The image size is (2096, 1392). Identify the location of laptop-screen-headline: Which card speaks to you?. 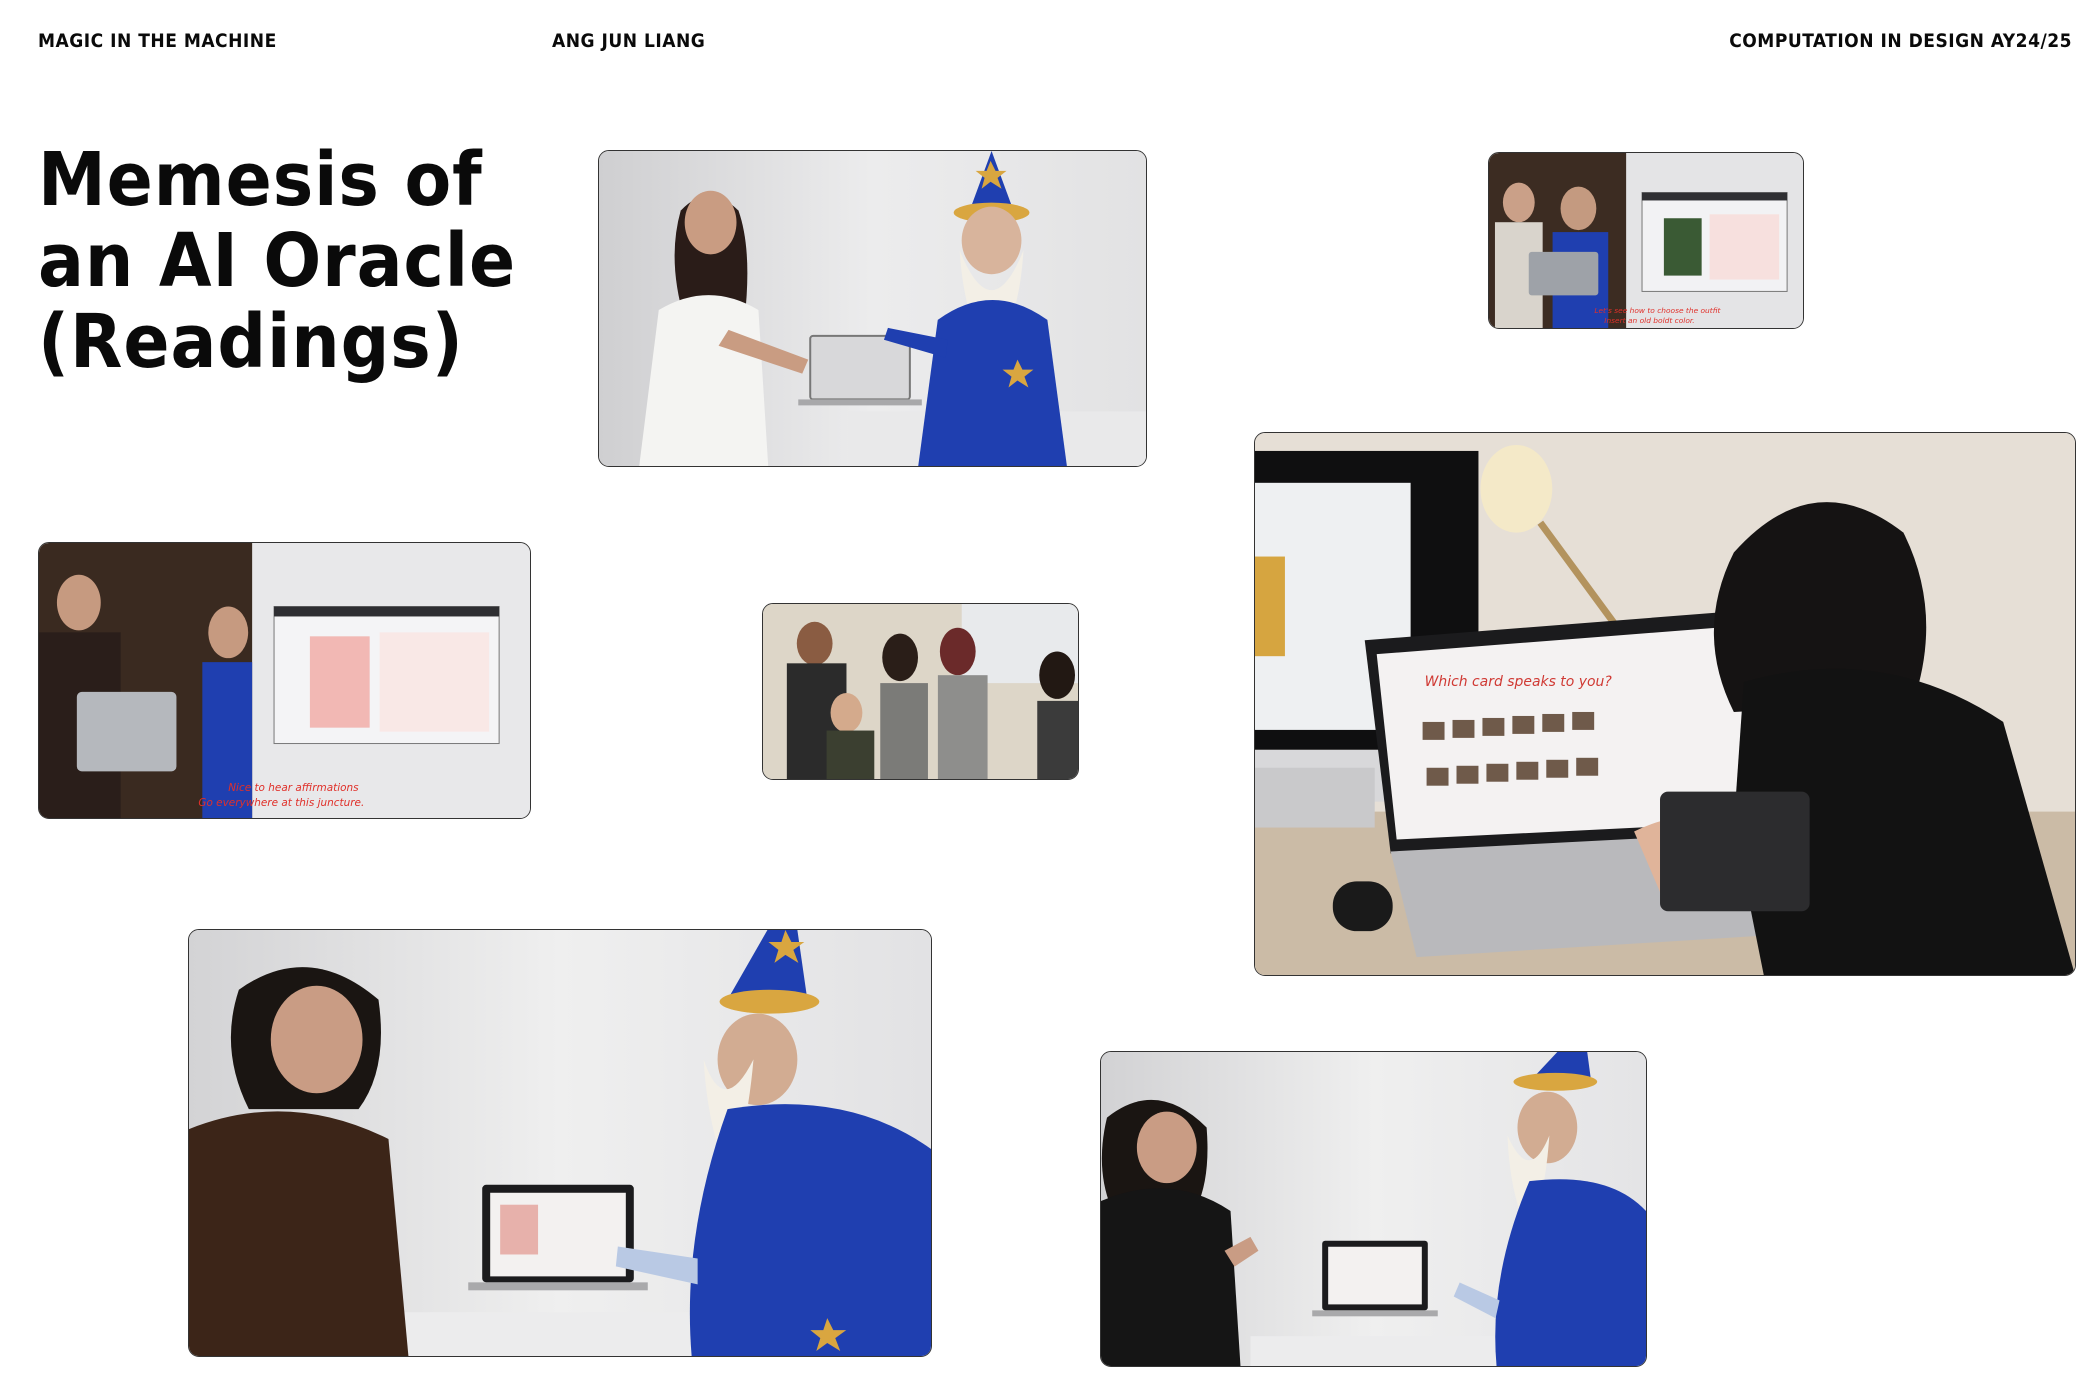
(1519, 682).